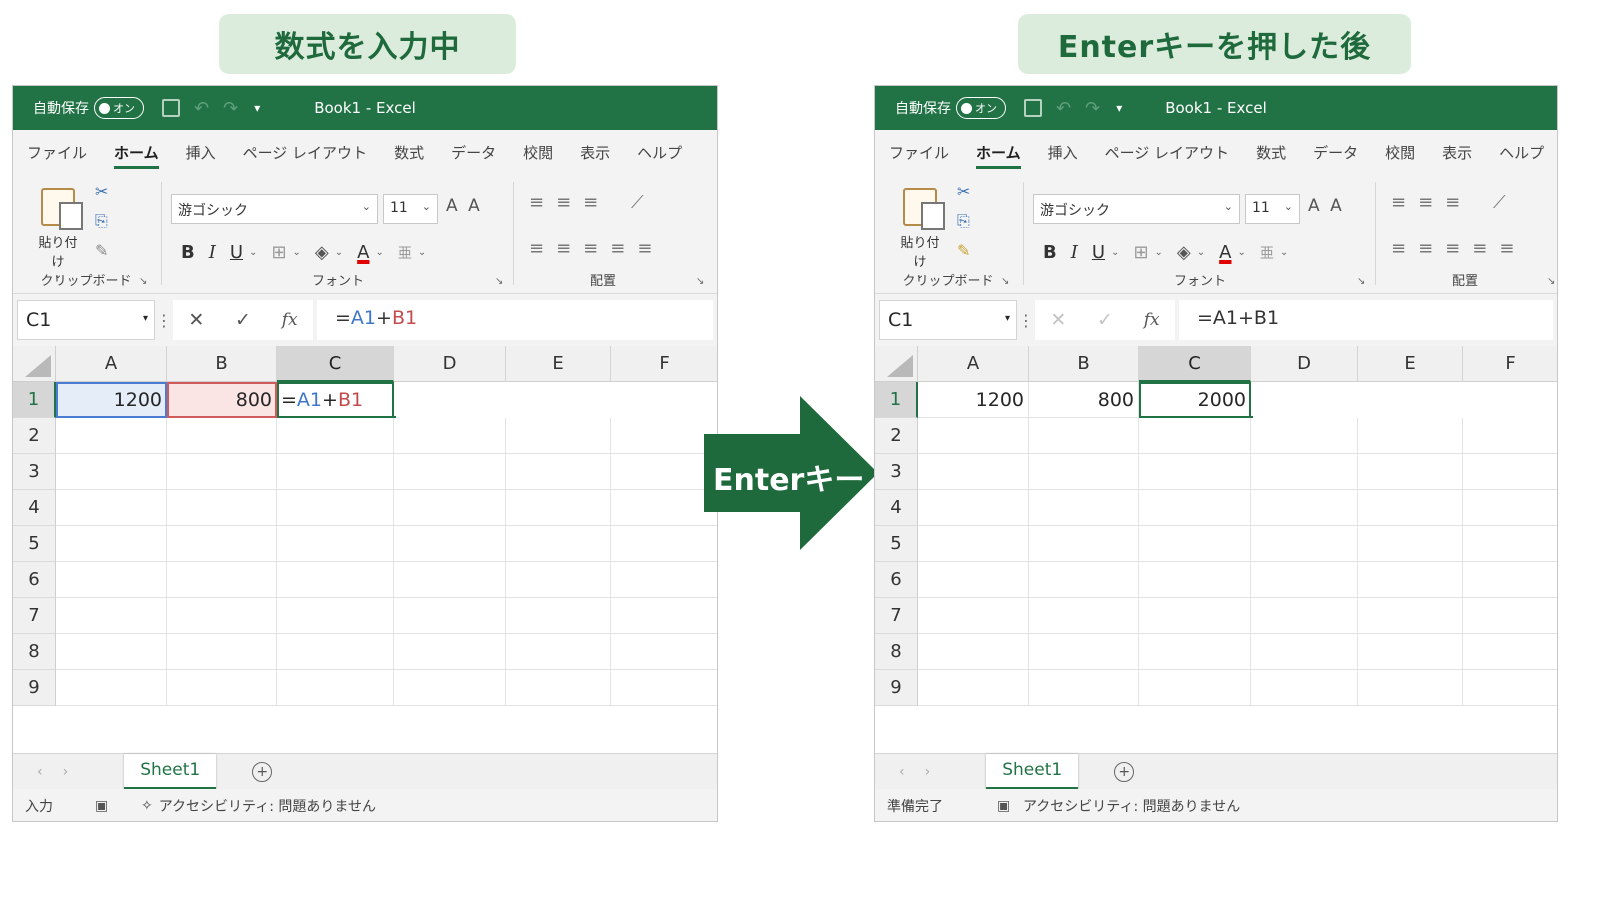 Image resolution: width=1600 pixels, height=900 pixels. I want to click on cell-c1: 2000, so click(1195, 400).